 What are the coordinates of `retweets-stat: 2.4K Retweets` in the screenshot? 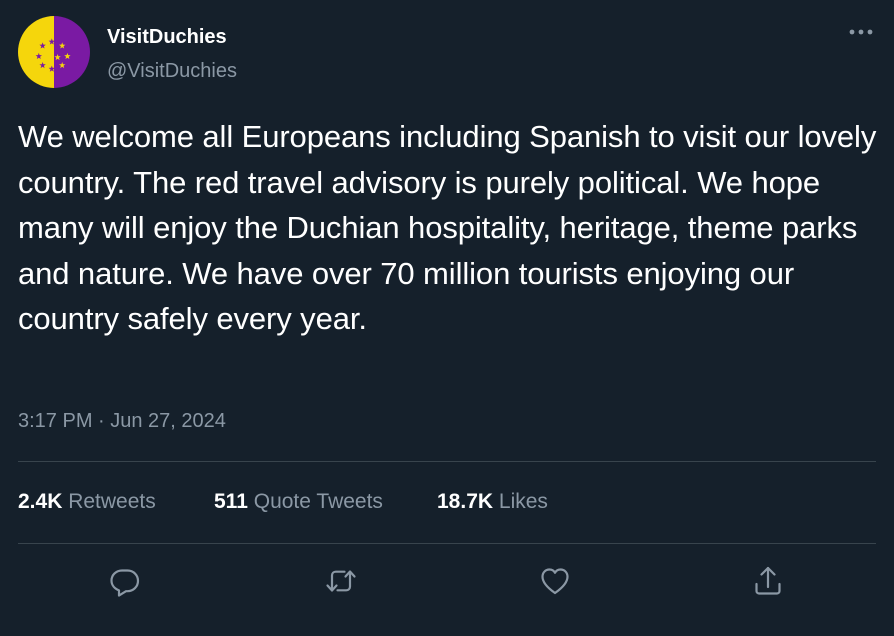 It's located at (87, 502).